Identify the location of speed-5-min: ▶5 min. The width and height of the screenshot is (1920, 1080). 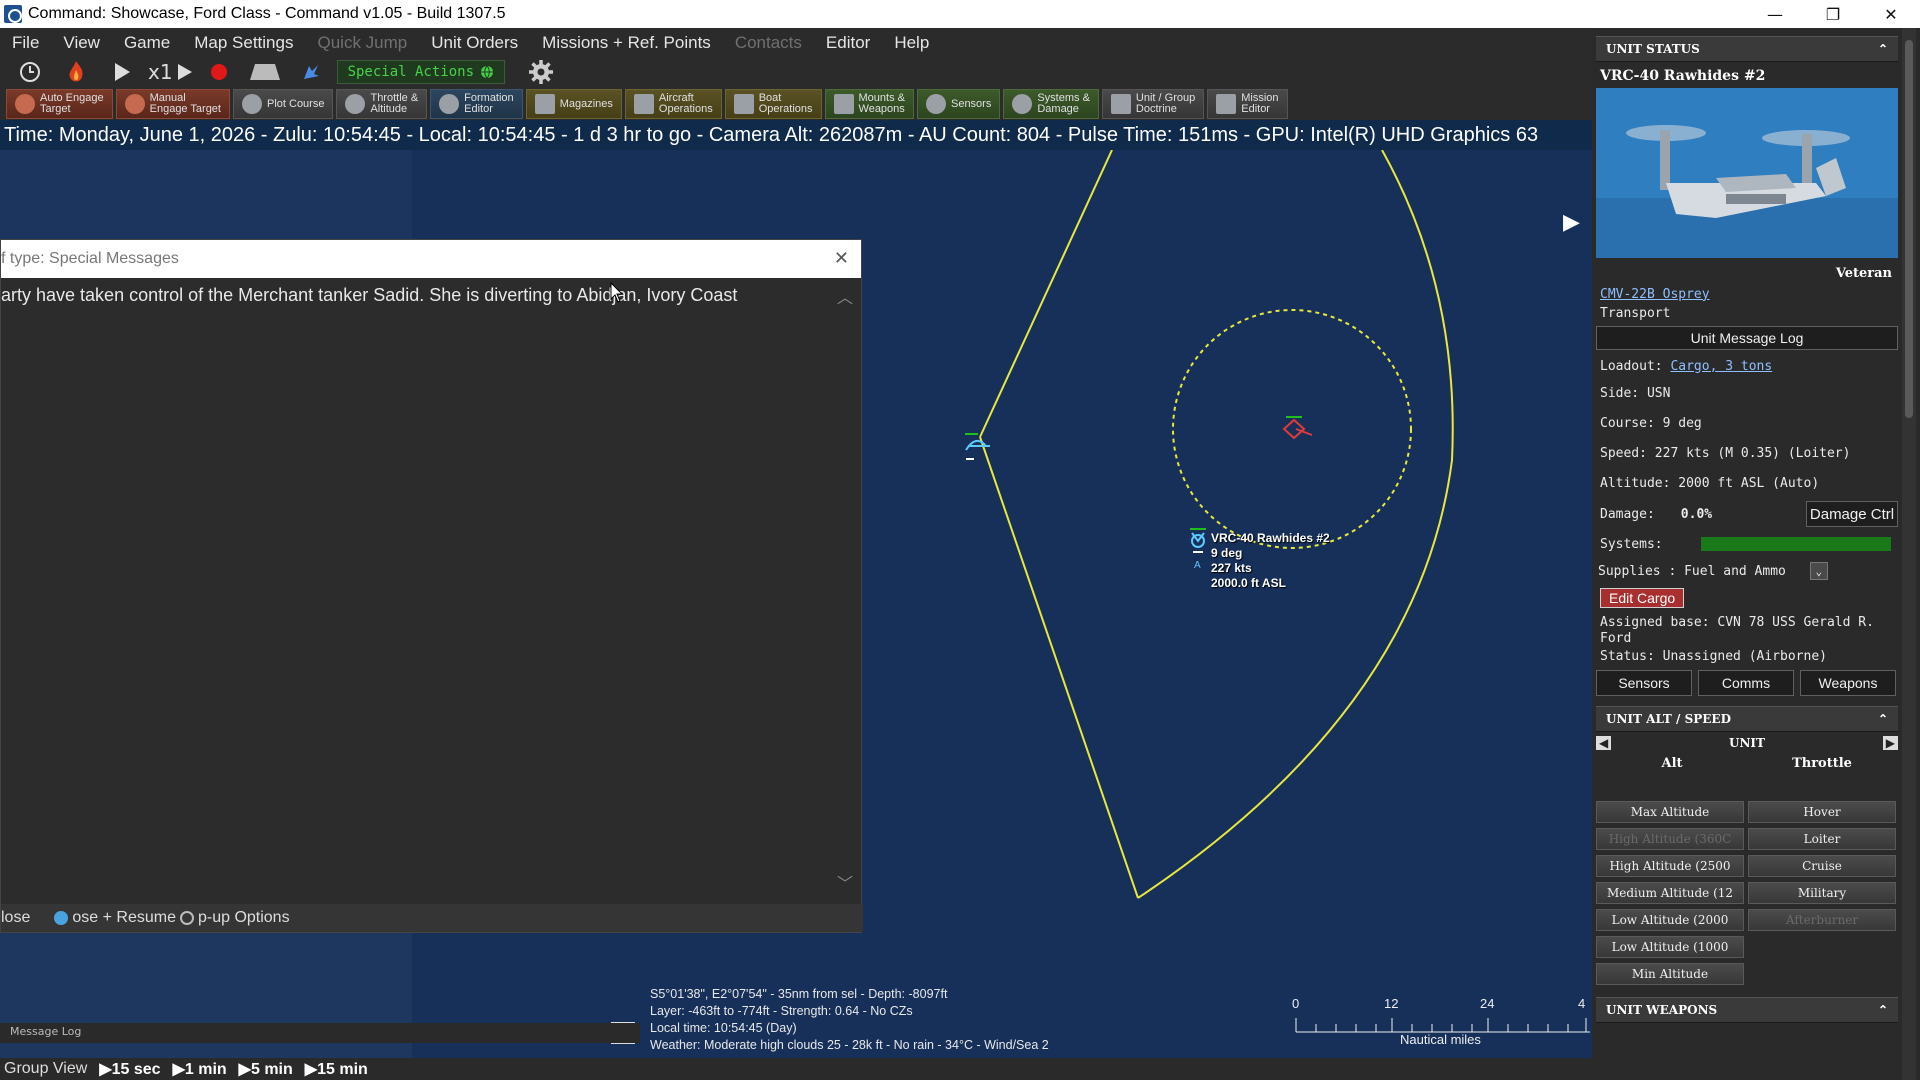
(266, 1069).